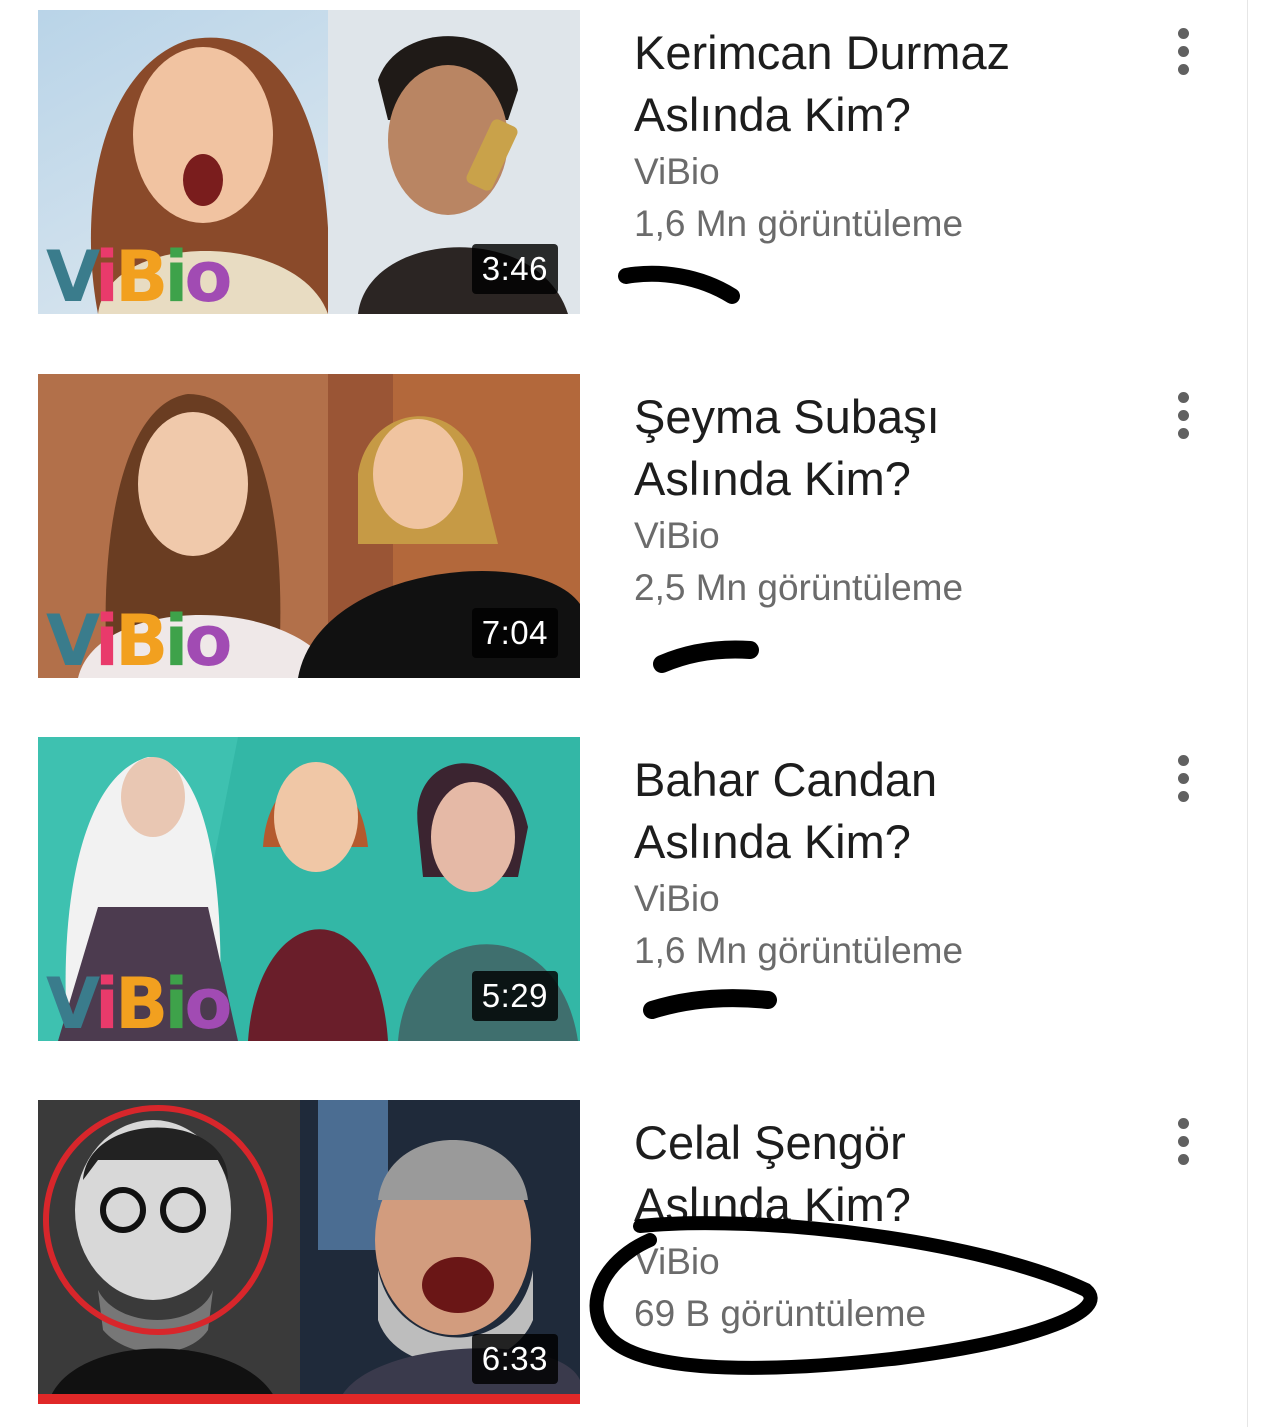 The image size is (1280, 1427). I want to click on video-title: Kerimcan Durmaz Aslında Kim?, so click(894, 84).